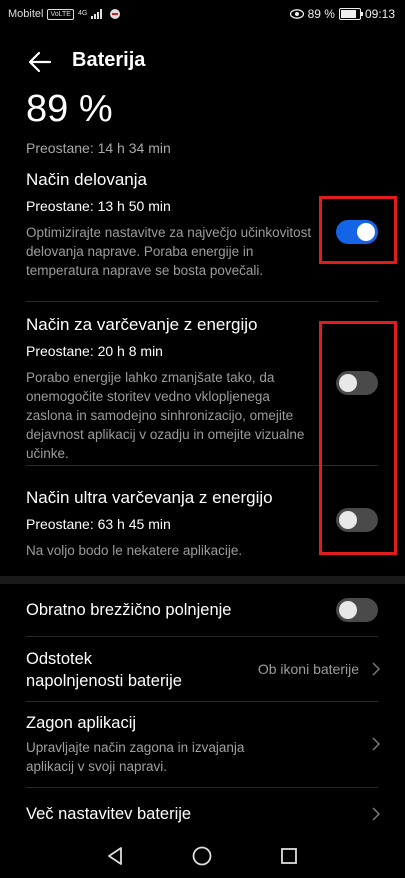 This screenshot has width=405, height=878. I want to click on status-right: 89 % 09:13, so click(342, 14).